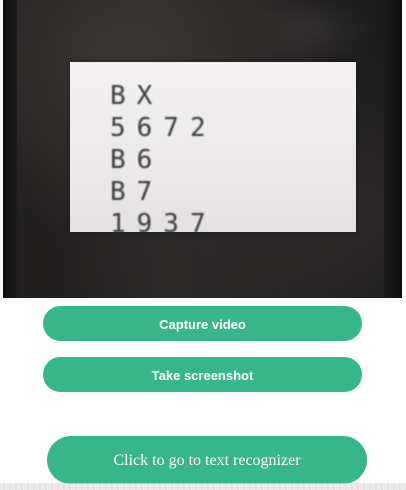  Describe the element at coordinates (202, 323) in the screenshot. I see `capture-video-button: Capture video` at that location.